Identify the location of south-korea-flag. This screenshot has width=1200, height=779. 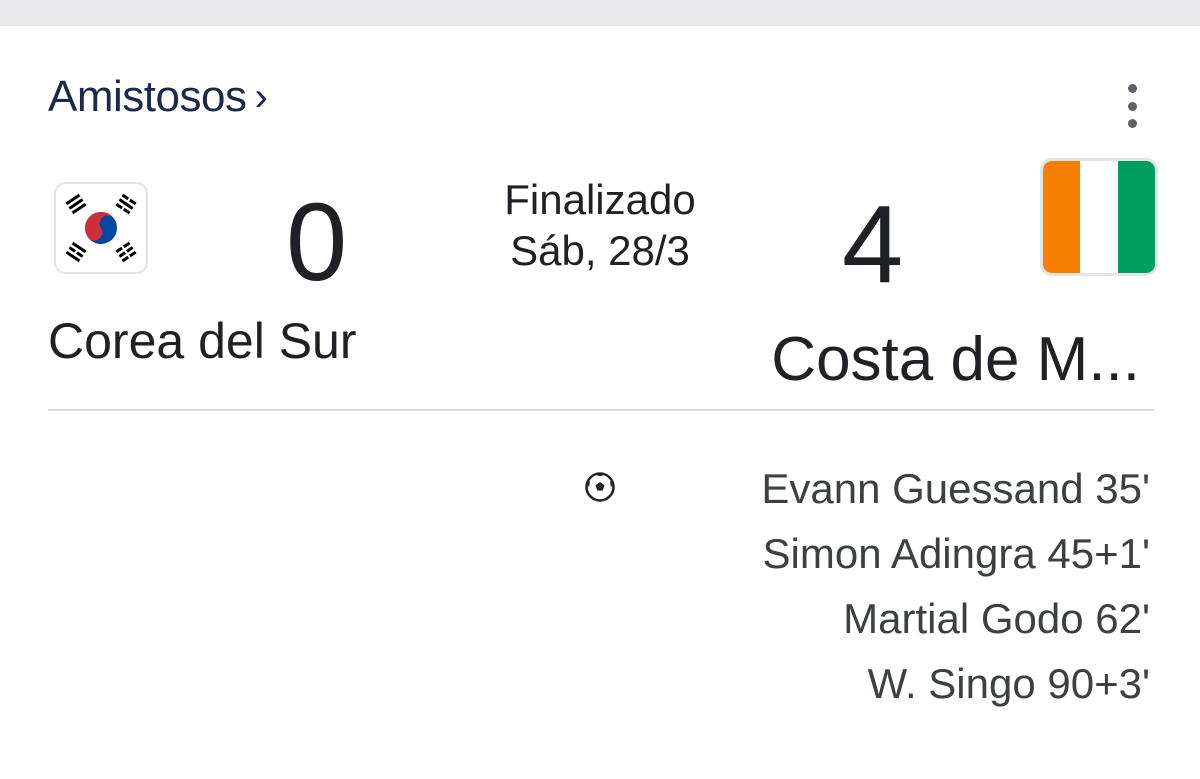
(101, 228).